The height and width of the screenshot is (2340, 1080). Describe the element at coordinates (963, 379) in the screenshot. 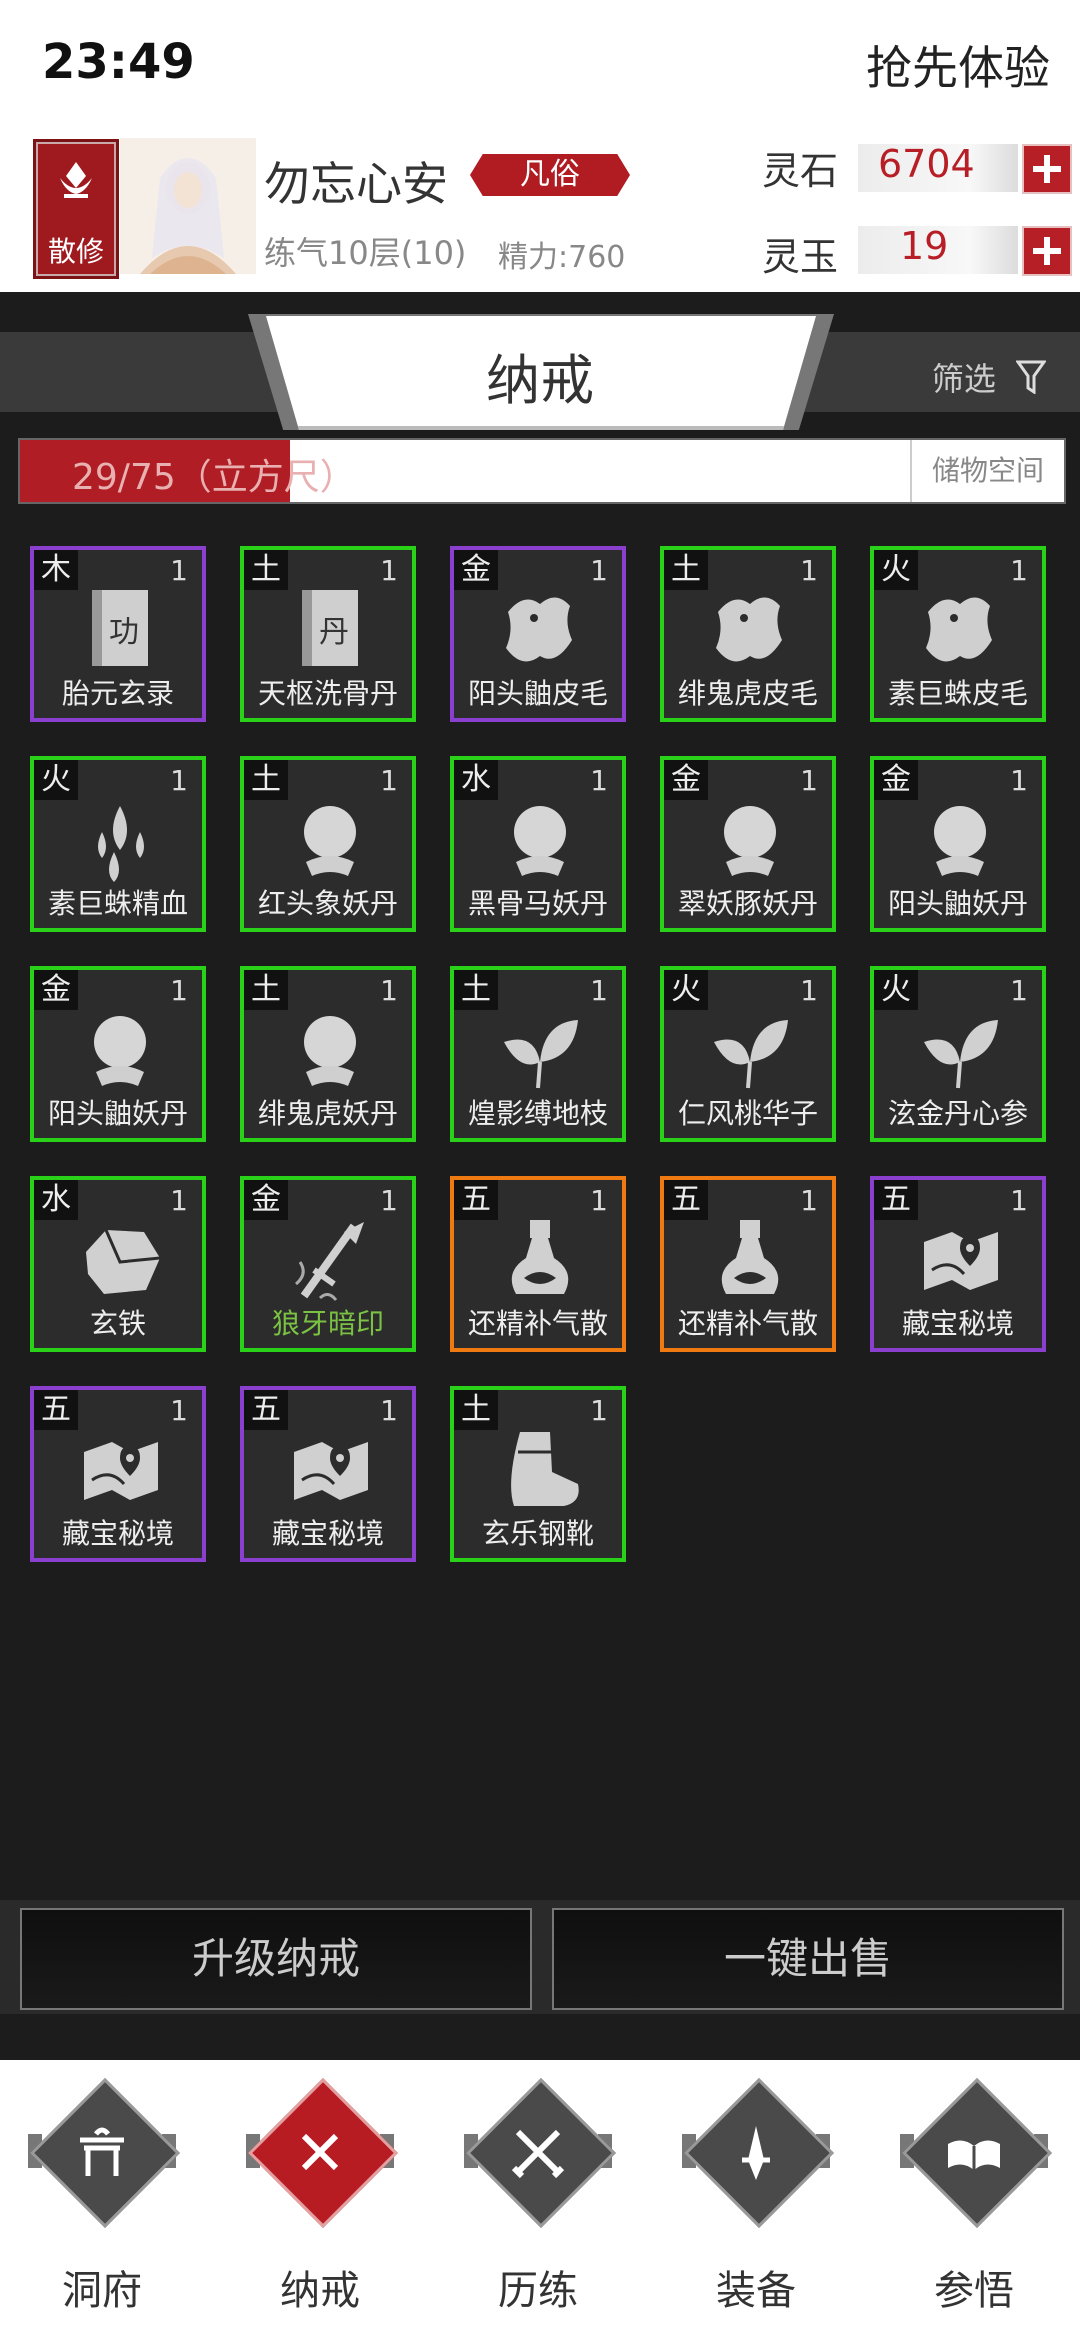

I see `filter-label: 筛选` at that location.